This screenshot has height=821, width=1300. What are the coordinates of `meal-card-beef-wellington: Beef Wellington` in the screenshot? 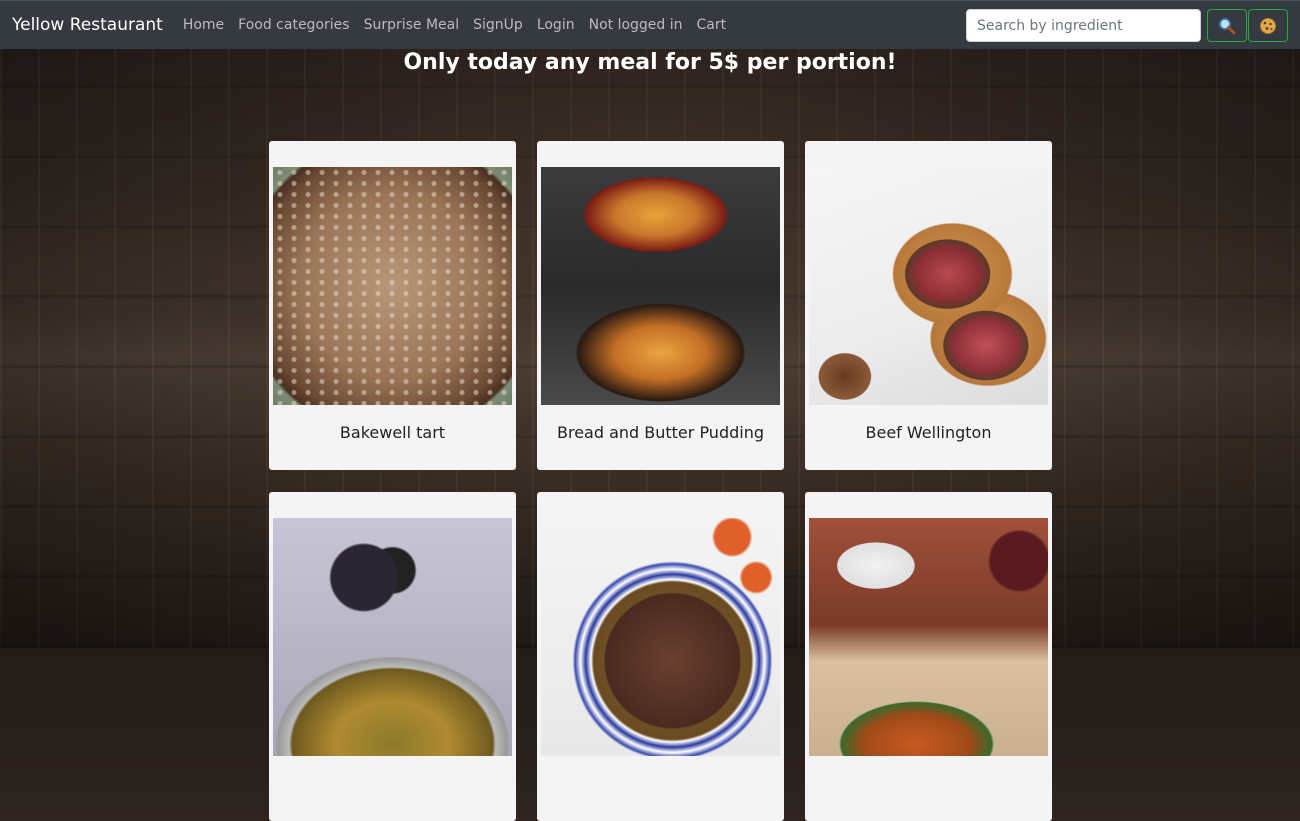 It's located at (928, 305).